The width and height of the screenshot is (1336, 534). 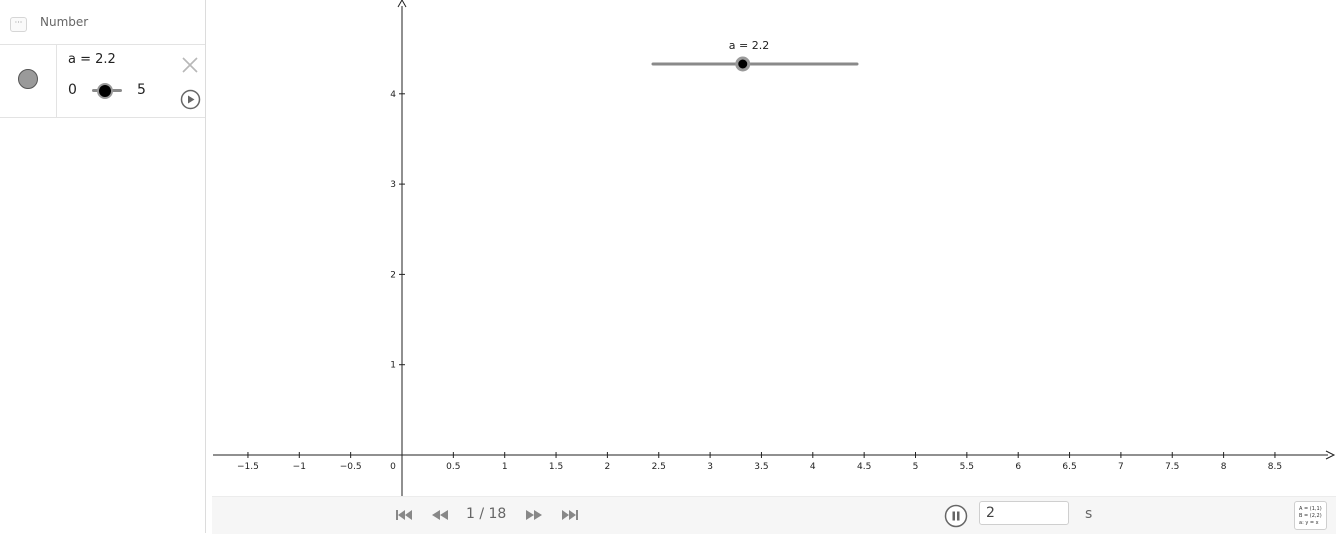 What do you see at coordinates (1069, 467) in the screenshot?
I see `x-tick-label: 6.5` at bounding box center [1069, 467].